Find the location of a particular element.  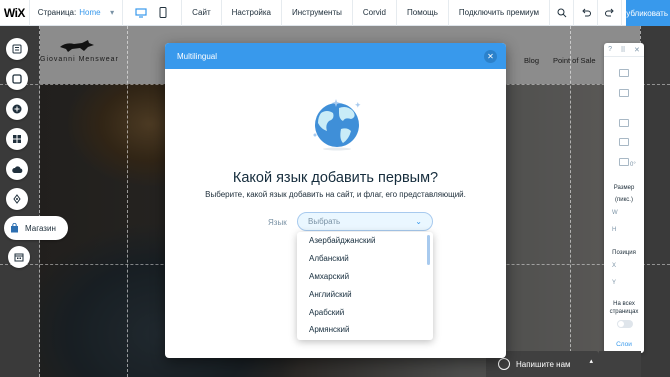

page-selector: Страница: Home ▾ is located at coordinates (77, 13).